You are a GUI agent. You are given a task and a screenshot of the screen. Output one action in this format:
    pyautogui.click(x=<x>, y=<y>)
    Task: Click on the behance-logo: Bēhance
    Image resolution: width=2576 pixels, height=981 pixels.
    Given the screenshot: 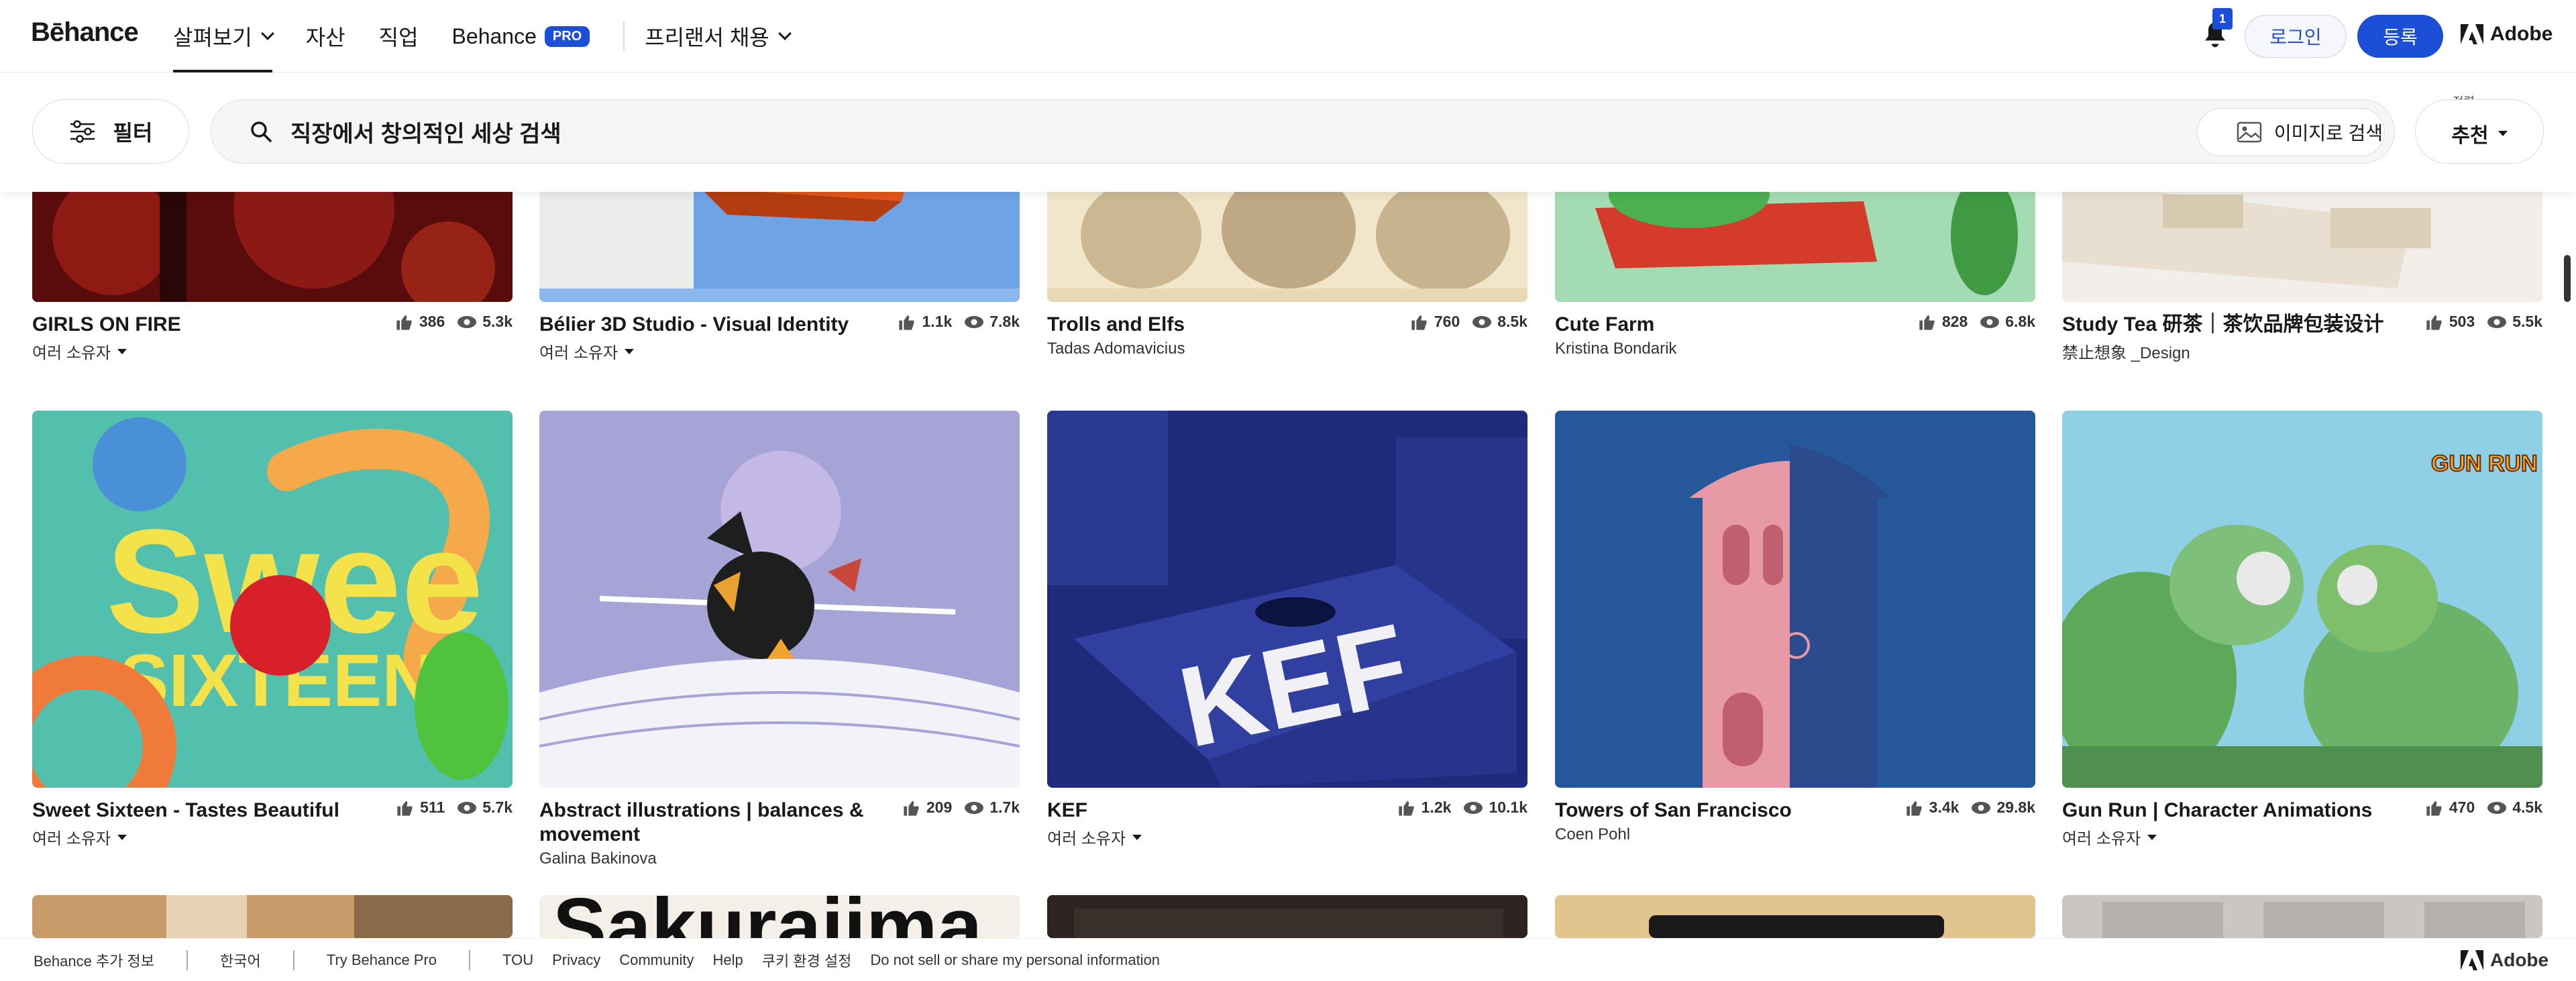 What is the action you would take?
    pyautogui.click(x=85, y=32)
    